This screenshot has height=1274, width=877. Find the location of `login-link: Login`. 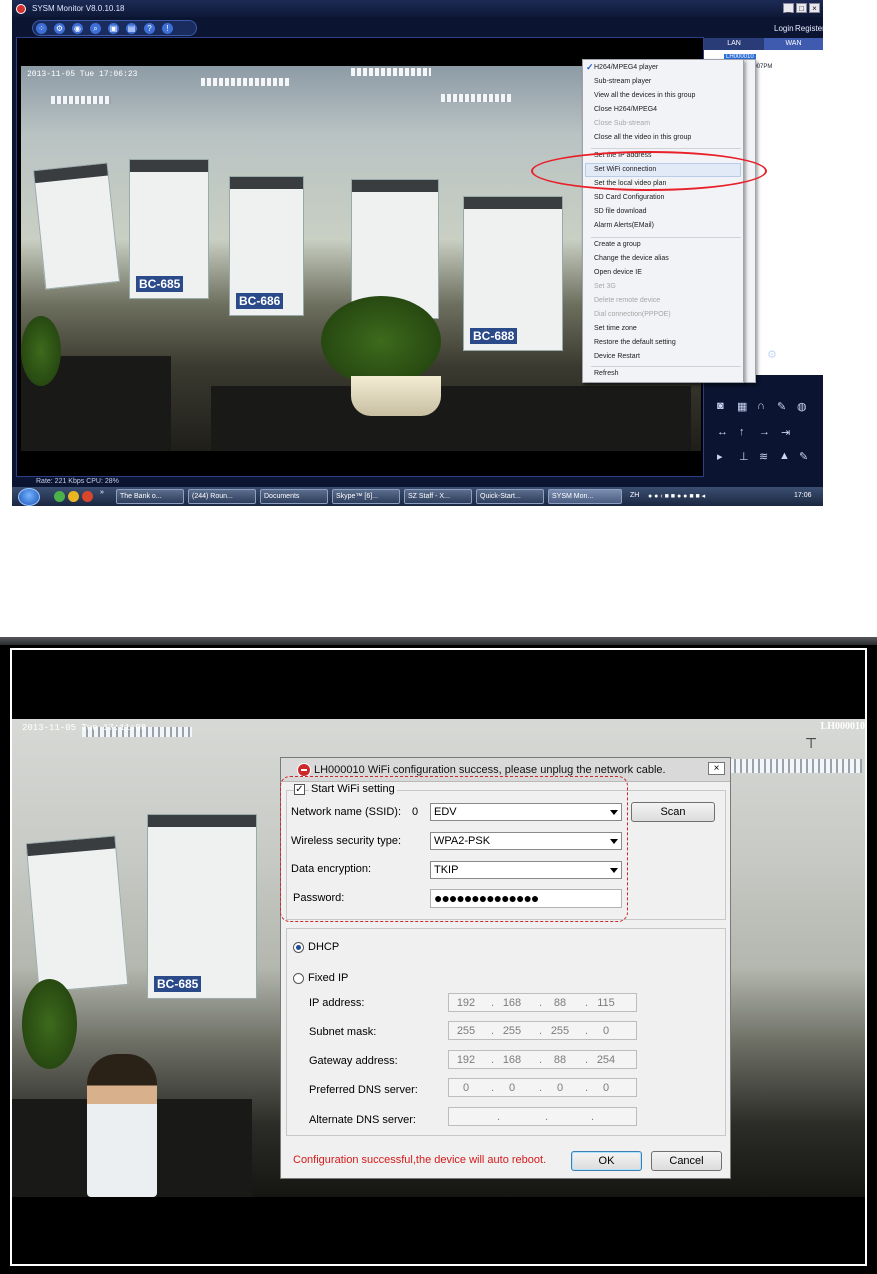

login-link: Login is located at coordinates (784, 28).